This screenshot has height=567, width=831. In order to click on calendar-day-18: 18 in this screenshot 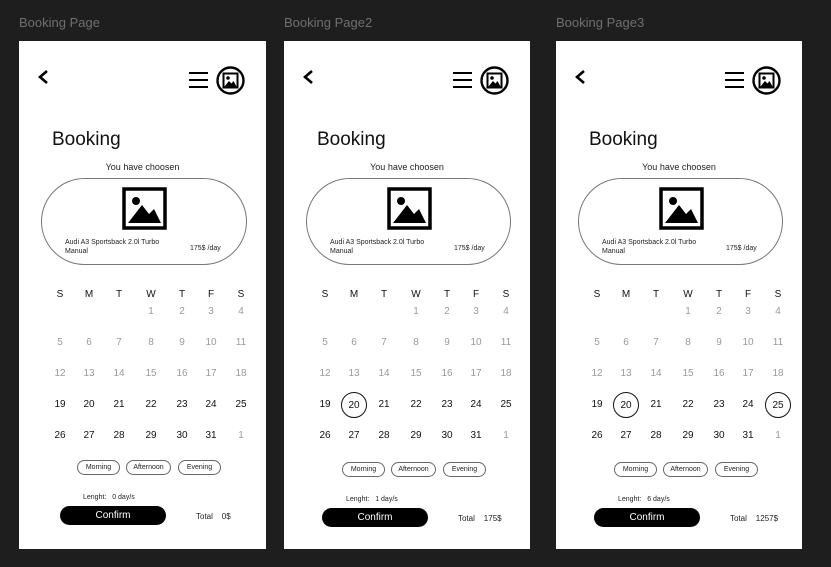, I will do `click(506, 373)`.